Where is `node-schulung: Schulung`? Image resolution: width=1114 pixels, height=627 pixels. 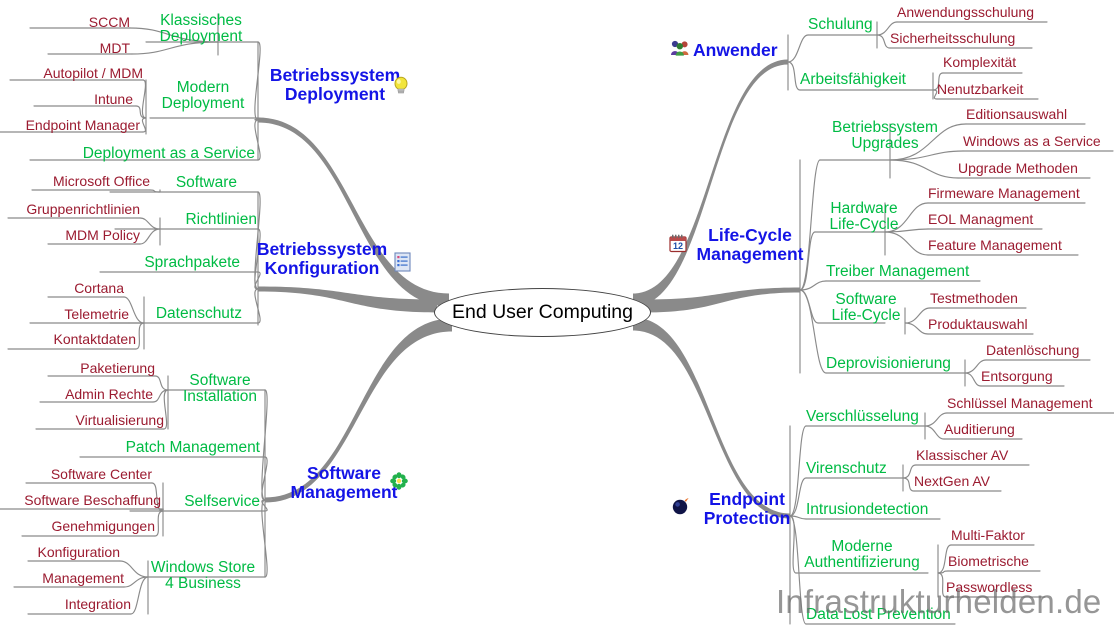 node-schulung: Schulung is located at coordinates (840, 24).